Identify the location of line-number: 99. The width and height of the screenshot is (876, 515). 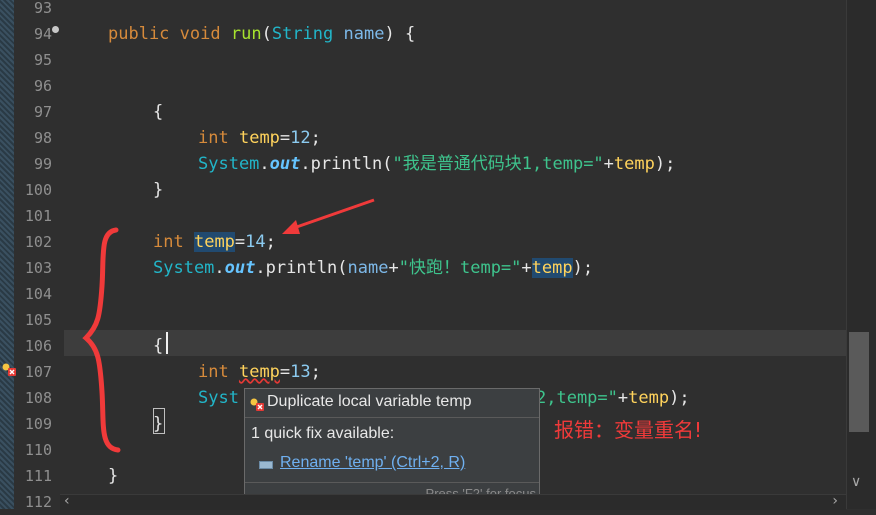
(42, 164).